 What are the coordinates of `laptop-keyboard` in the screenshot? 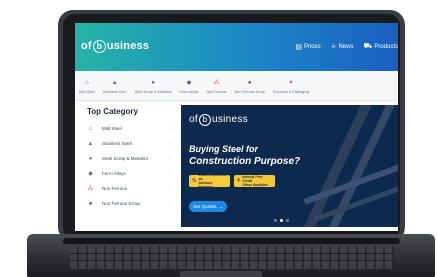 It's located at (232, 257).